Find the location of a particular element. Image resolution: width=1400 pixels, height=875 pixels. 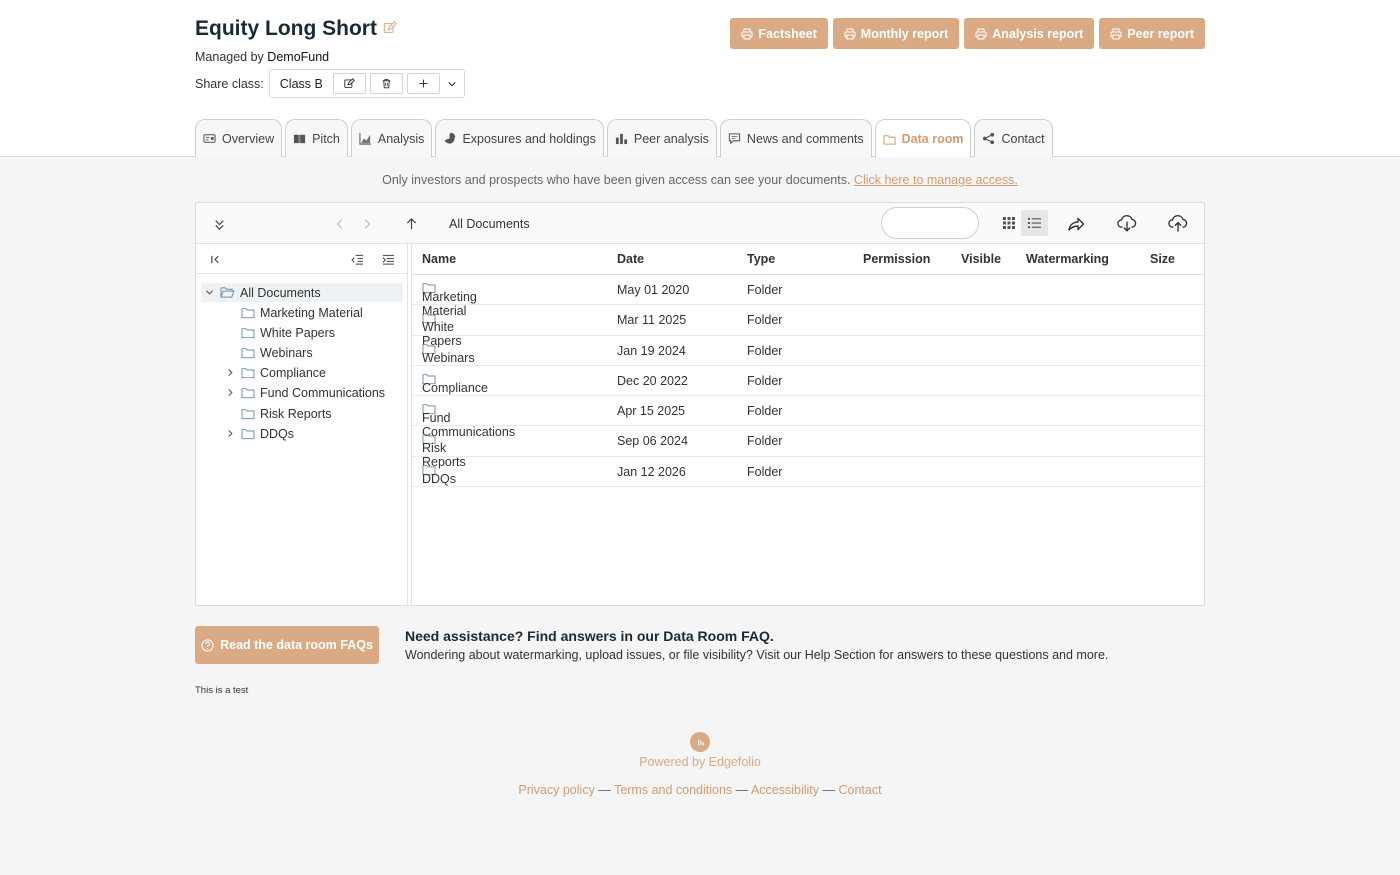

book-icon is located at coordinates (300, 139).